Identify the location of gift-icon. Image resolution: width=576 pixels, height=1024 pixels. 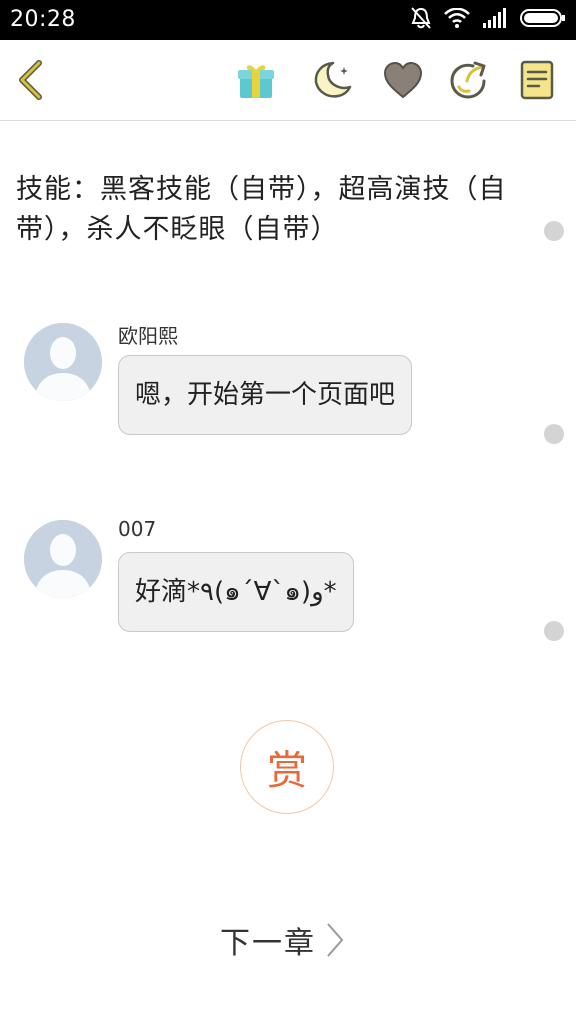
(256, 81).